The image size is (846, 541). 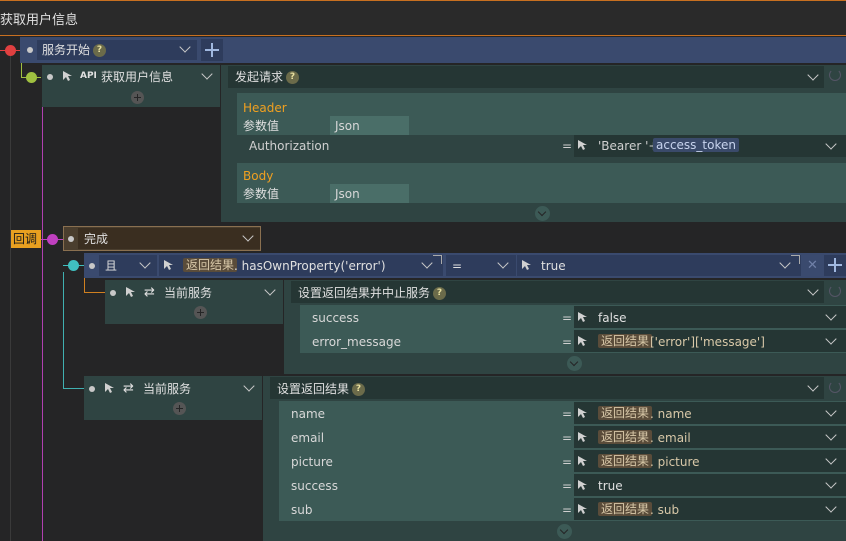 What do you see at coordinates (261, 194) in the screenshot?
I see `body-param-label: 参数值` at bounding box center [261, 194].